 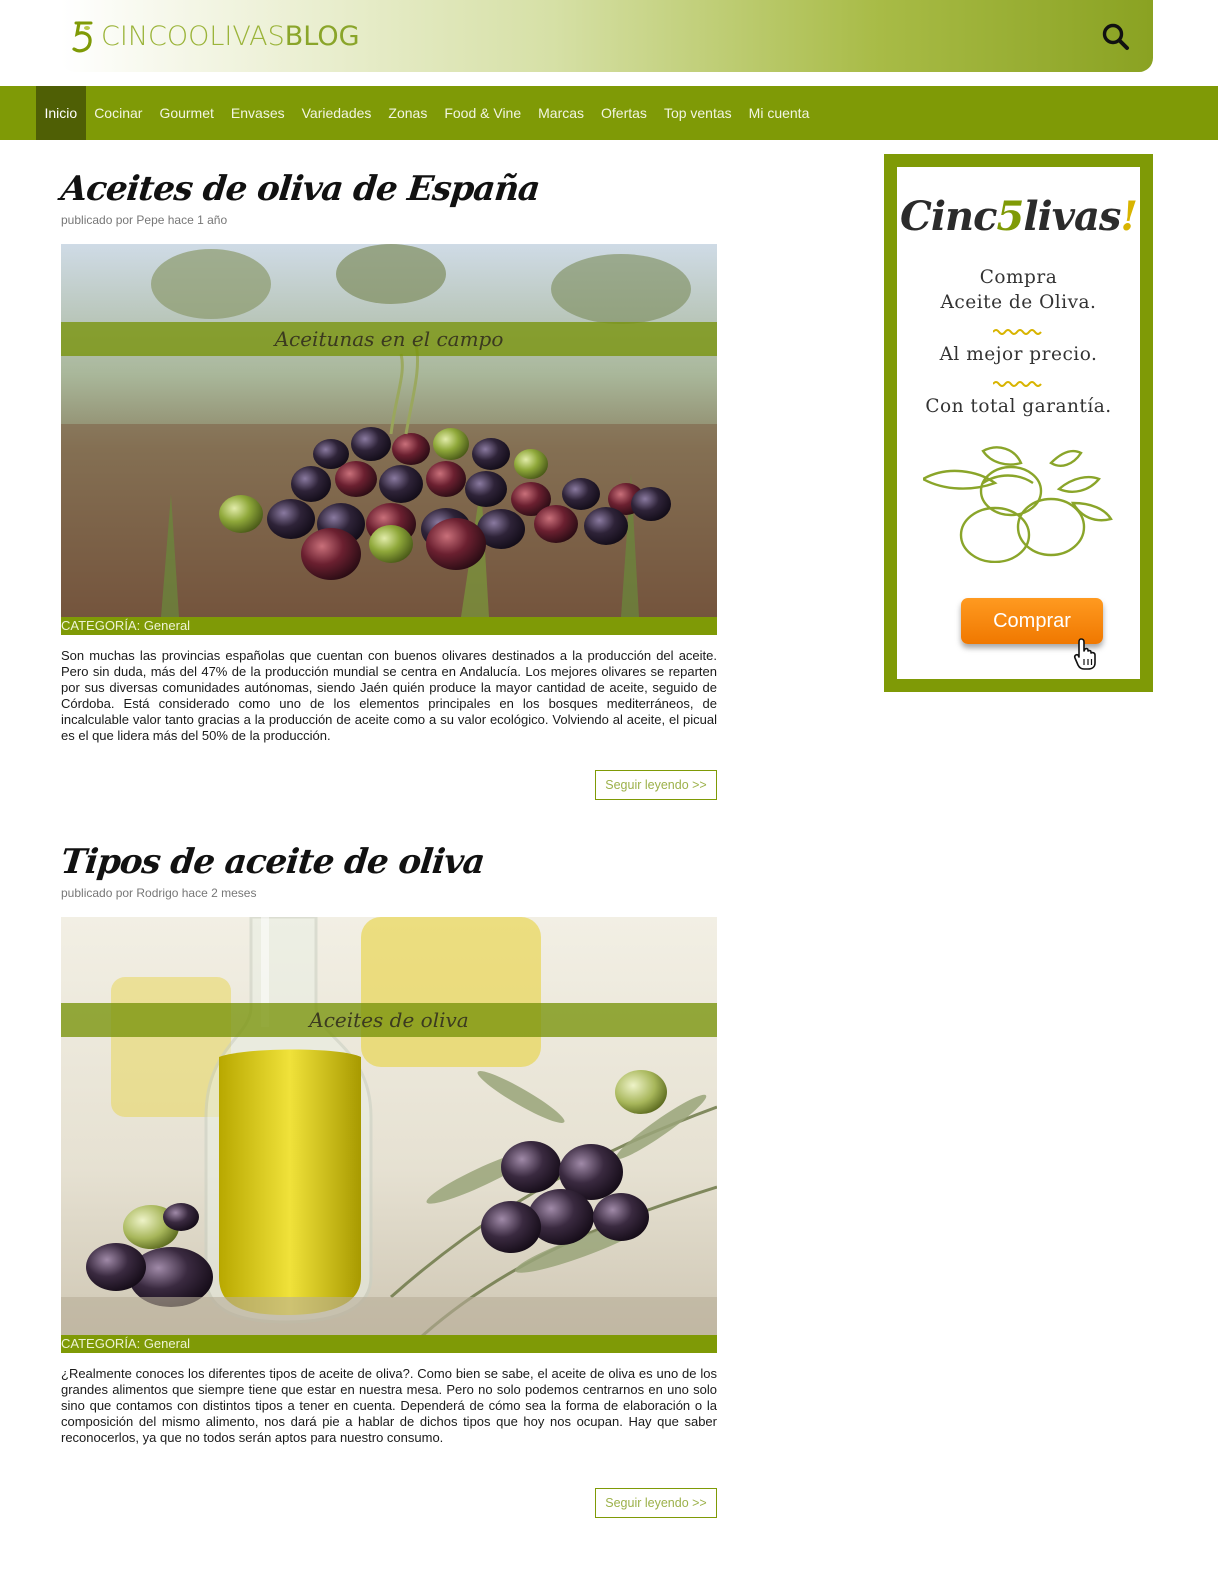 I want to click on olive-five-logo-icon, so click(x=82, y=37).